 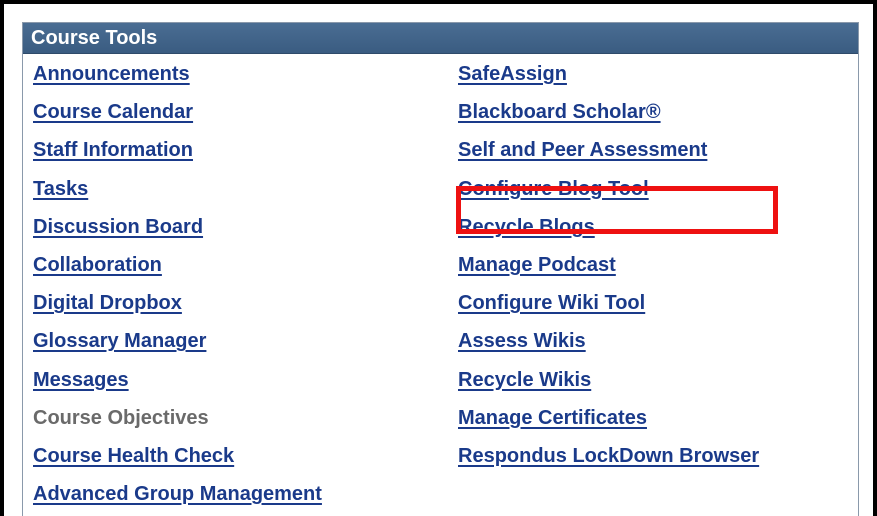 I want to click on panel-title: Course Tools, so click(x=440, y=38).